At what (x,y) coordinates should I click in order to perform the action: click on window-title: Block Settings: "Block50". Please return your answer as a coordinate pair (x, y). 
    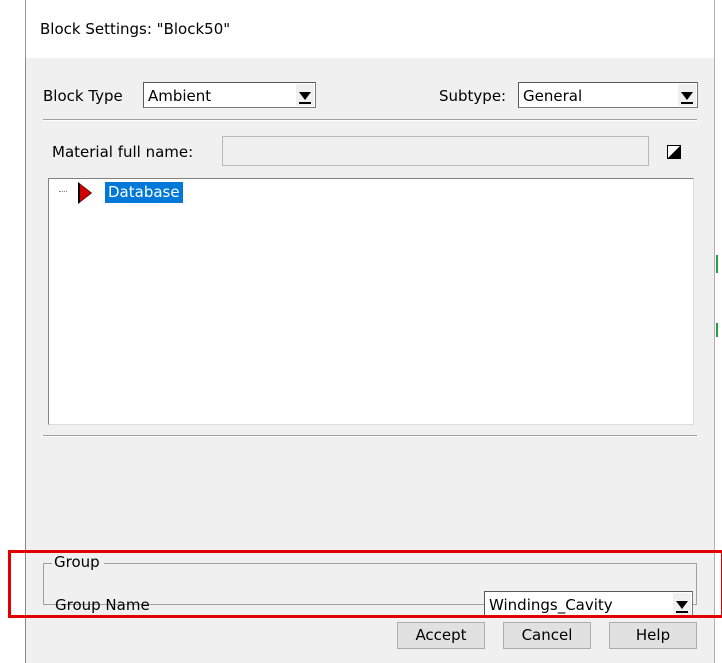
    Looking at the image, I should click on (135, 29).